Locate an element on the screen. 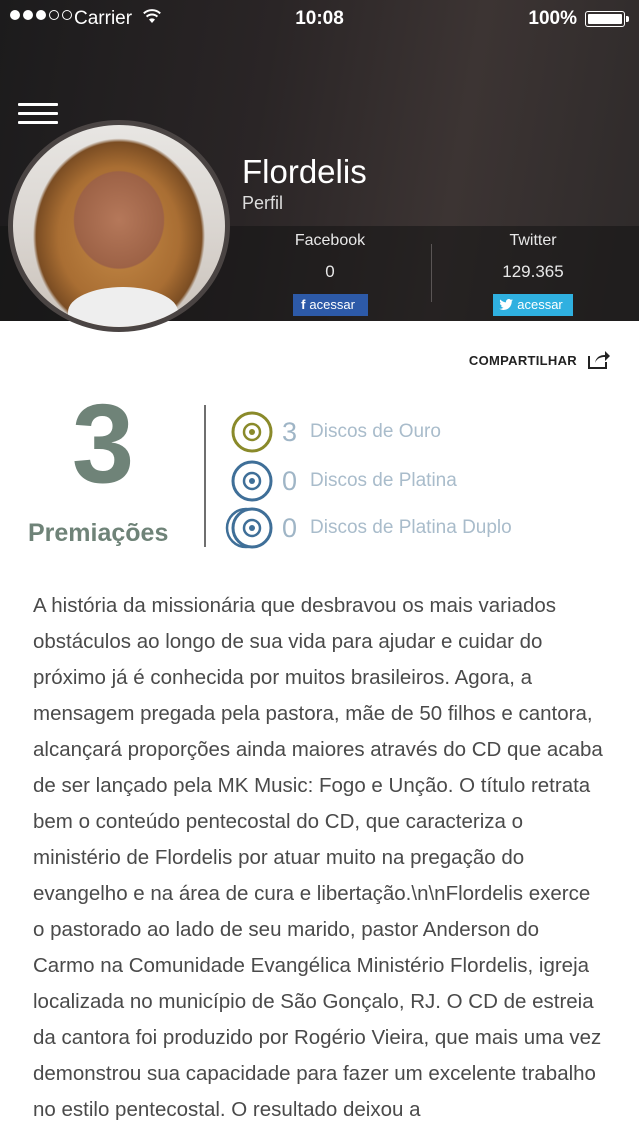  awards-label: Premiações is located at coordinates (98, 533).